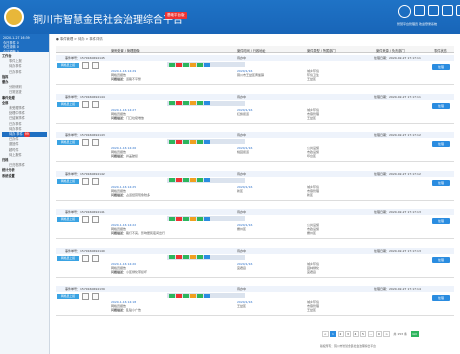  I want to click on case-info: 2020-1-16 14:22 网格员报告 问题描述：路灯不亮，影响居民夜间出行, so click(138, 229).